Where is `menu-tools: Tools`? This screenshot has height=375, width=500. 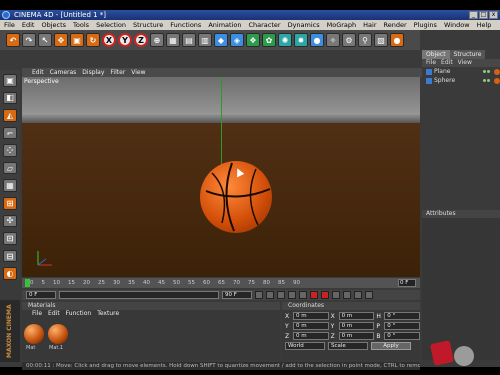 menu-tools: Tools is located at coordinates (81, 25).